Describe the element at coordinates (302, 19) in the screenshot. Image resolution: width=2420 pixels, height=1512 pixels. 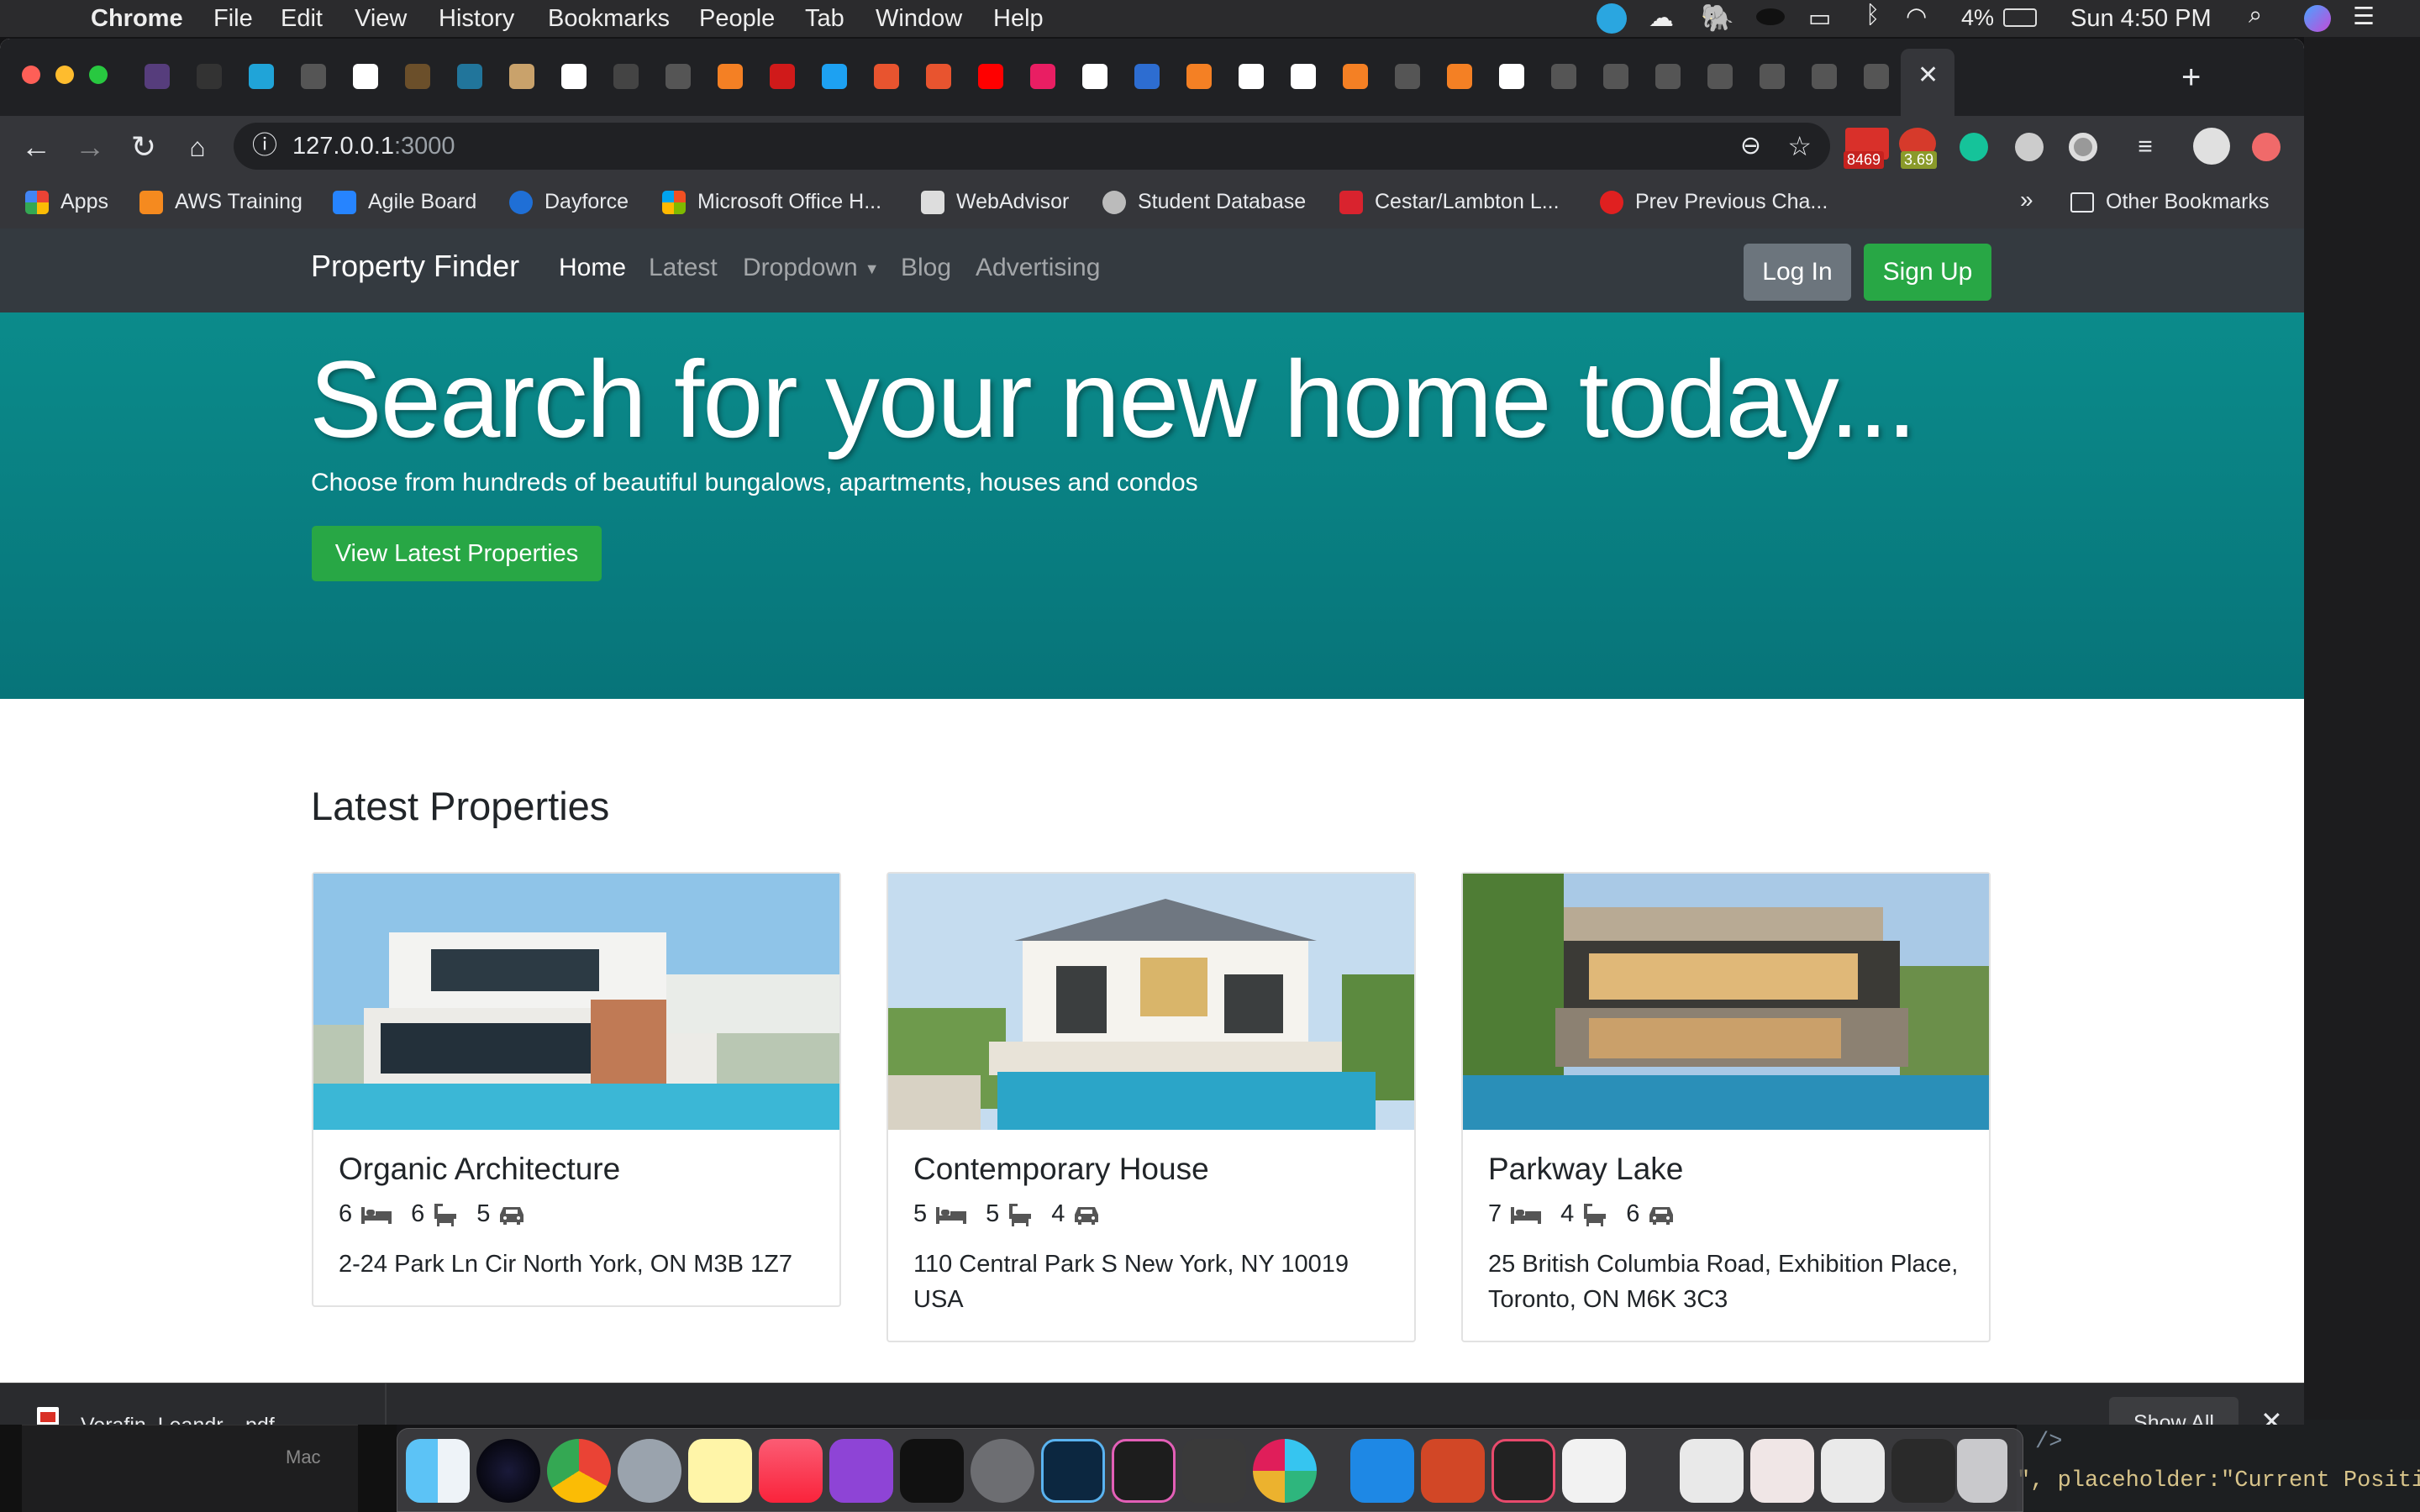
I see `menu-edit: Edit` at that location.